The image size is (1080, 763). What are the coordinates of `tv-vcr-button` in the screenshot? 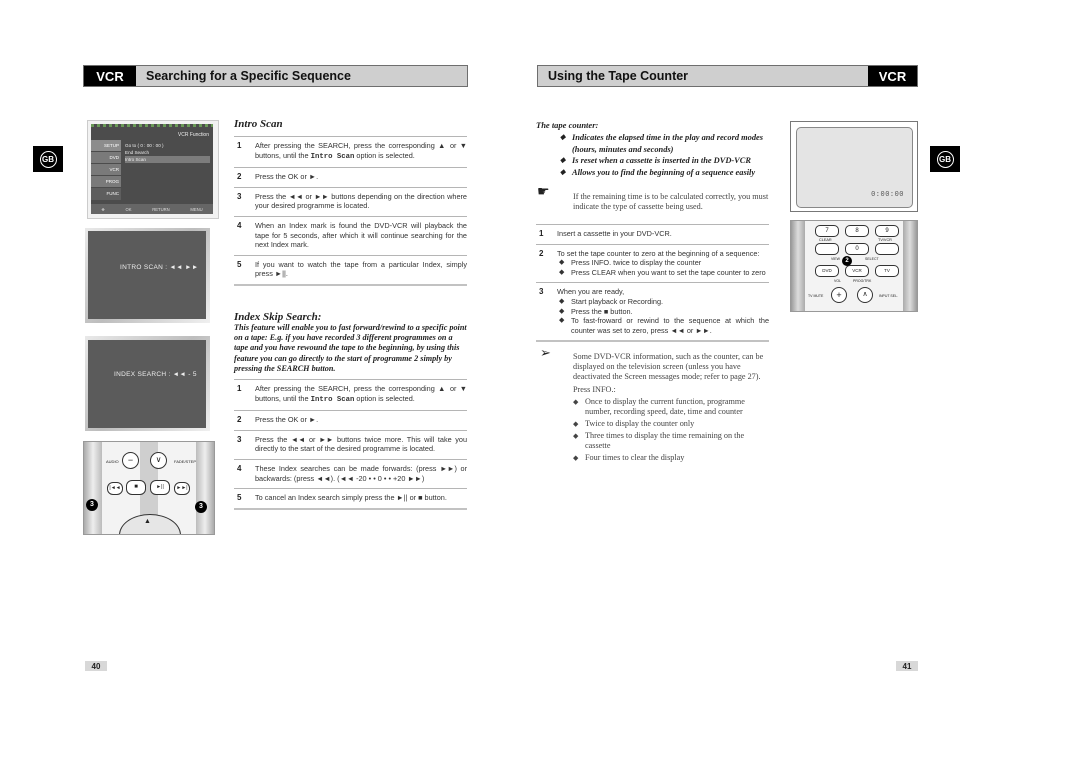 It's located at (887, 249).